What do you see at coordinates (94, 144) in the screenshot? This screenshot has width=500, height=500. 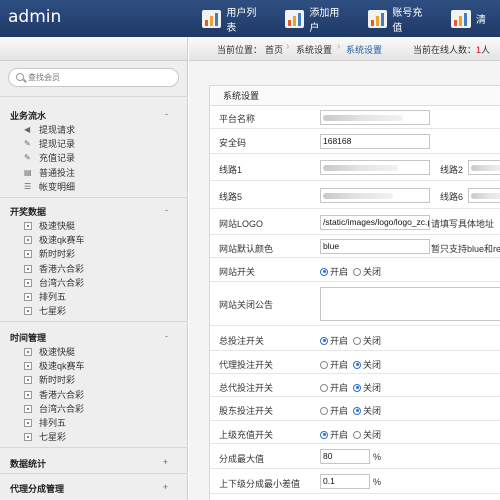 I see `sidebar-item-withdraw-record: ✎ 提现记录` at bounding box center [94, 144].